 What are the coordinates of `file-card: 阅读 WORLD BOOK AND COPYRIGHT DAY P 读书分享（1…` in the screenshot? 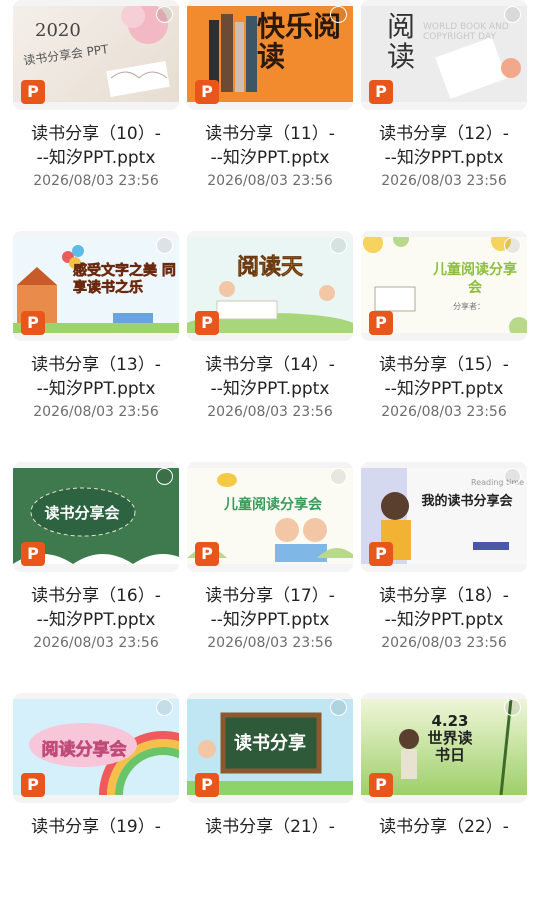 It's located at (444, 110).